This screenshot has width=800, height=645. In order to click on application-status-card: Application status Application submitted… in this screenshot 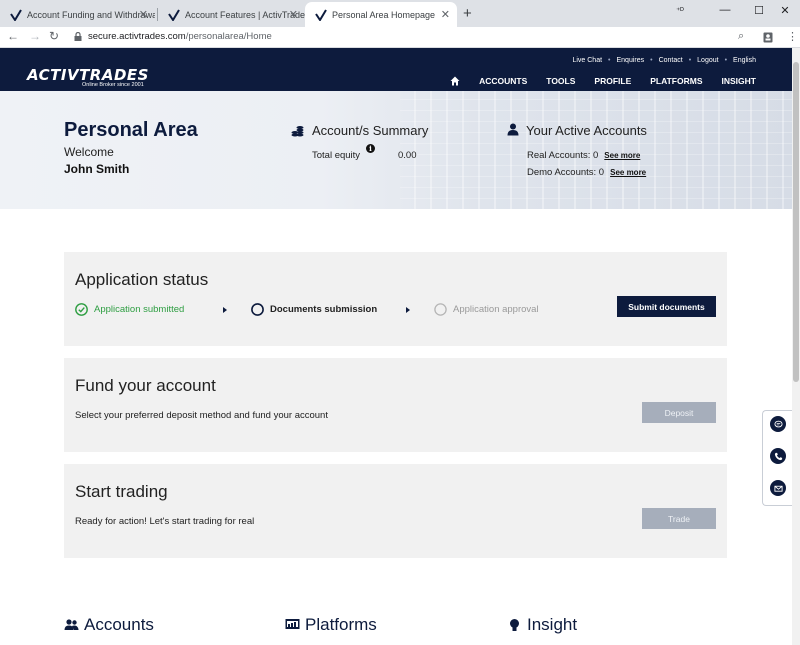, I will do `click(395, 299)`.